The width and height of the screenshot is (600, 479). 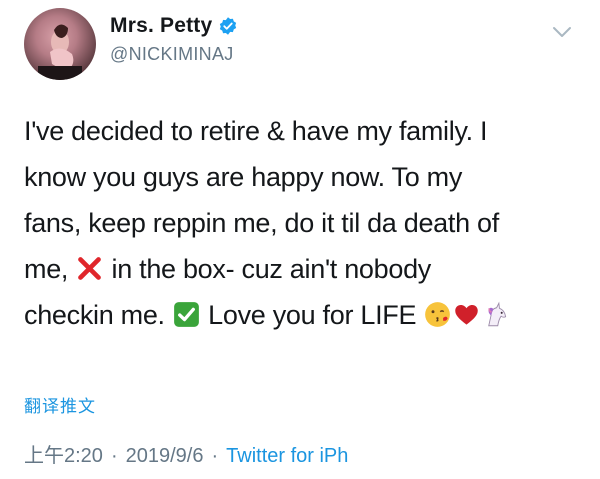 I want to click on cross-mark-icon, so click(x=89, y=265).